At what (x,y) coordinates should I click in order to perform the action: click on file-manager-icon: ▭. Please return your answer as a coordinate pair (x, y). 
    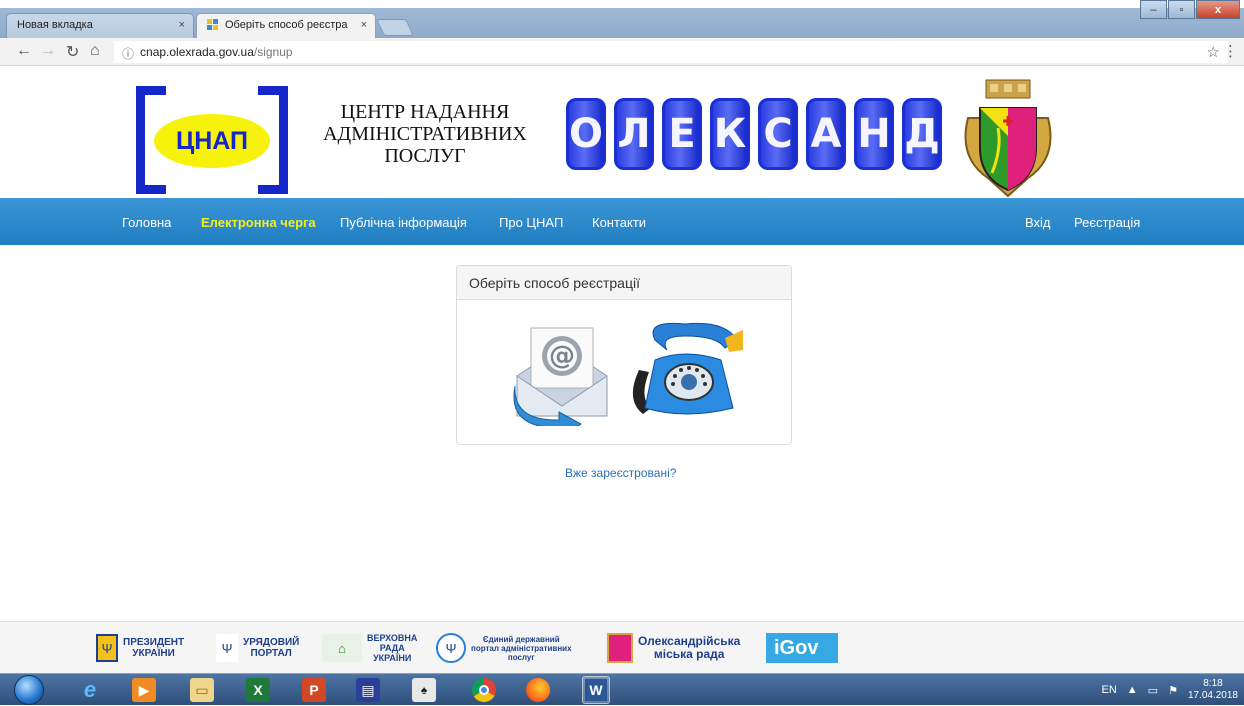
    Looking at the image, I should click on (202, 690).